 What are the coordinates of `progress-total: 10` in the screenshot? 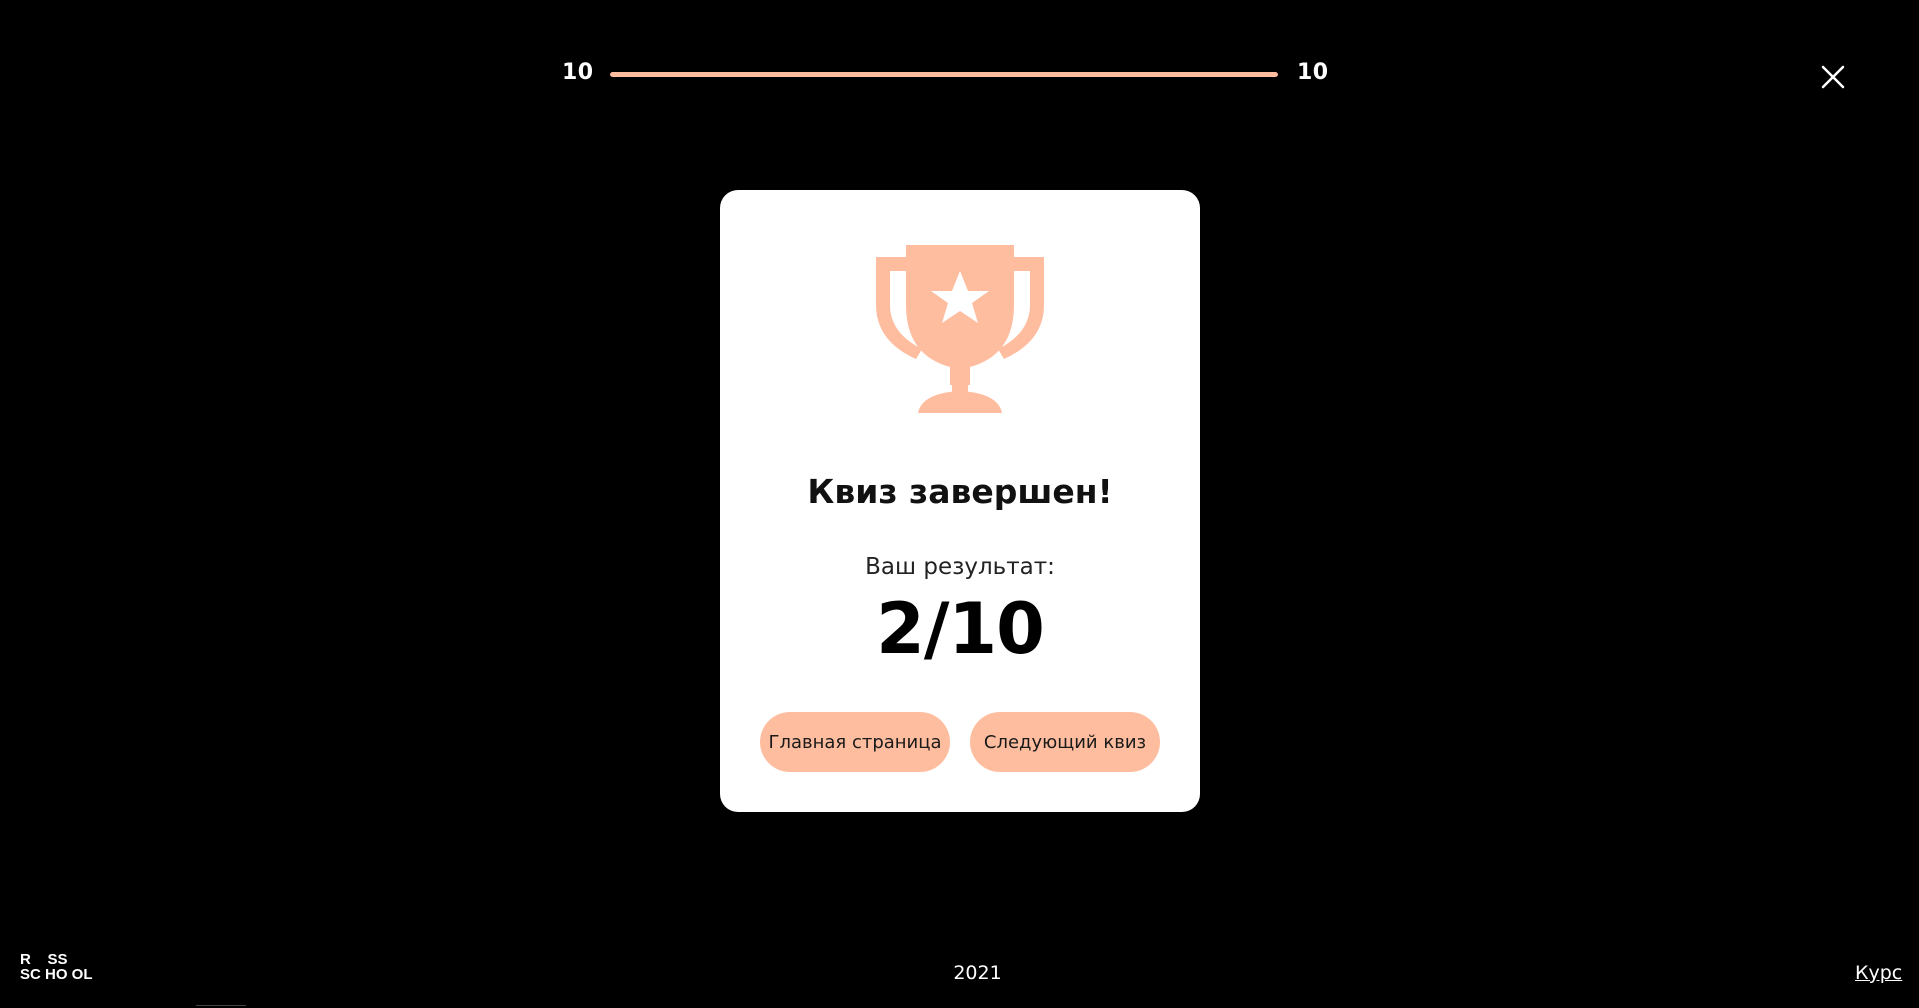 It's located at (1313, 72).